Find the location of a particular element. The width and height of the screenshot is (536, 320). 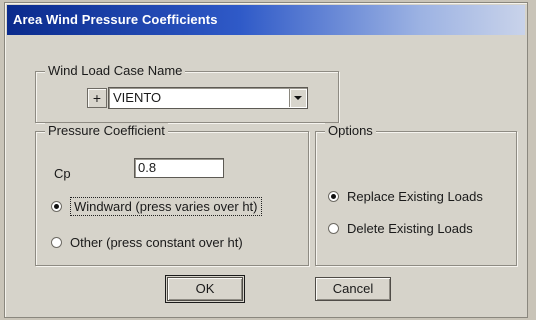

windward-radio-label: Windward (press varies over ht) is located at coordinates (166, 206).